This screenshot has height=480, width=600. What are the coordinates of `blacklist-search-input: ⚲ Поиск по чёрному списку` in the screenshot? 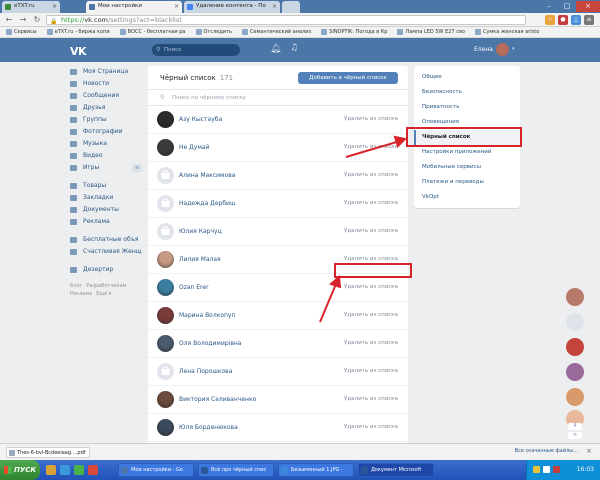 It's located at (278, 98).